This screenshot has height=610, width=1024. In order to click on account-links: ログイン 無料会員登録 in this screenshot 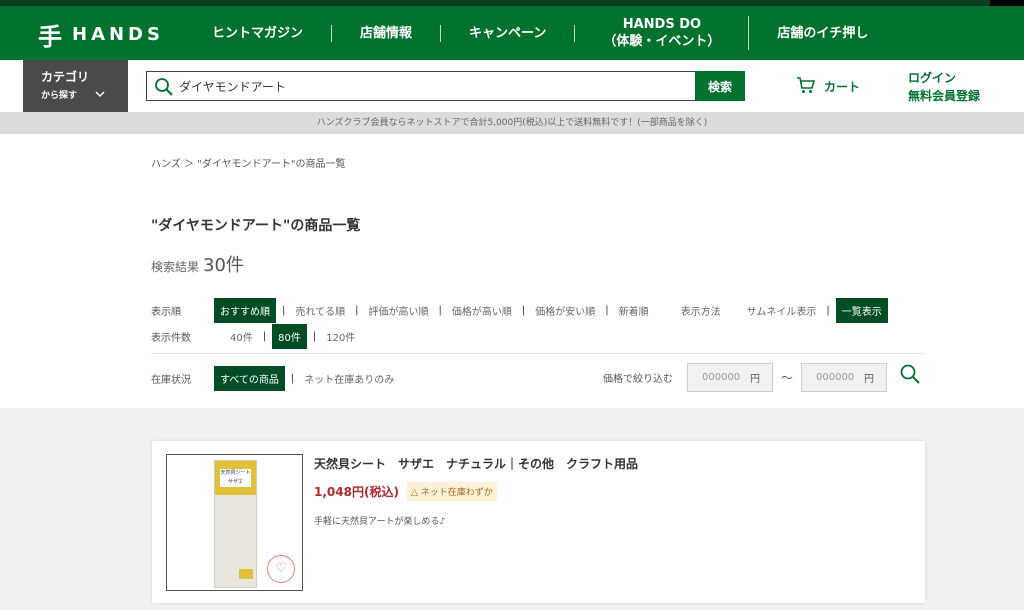, I will do `click(944, 87)`.